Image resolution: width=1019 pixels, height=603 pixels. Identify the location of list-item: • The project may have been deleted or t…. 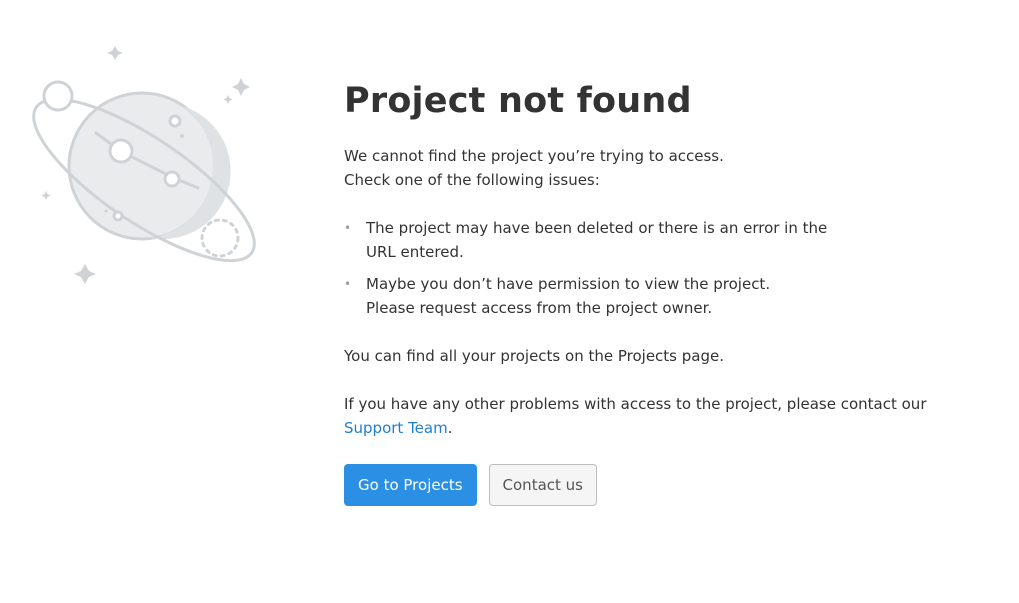
(590, 240).